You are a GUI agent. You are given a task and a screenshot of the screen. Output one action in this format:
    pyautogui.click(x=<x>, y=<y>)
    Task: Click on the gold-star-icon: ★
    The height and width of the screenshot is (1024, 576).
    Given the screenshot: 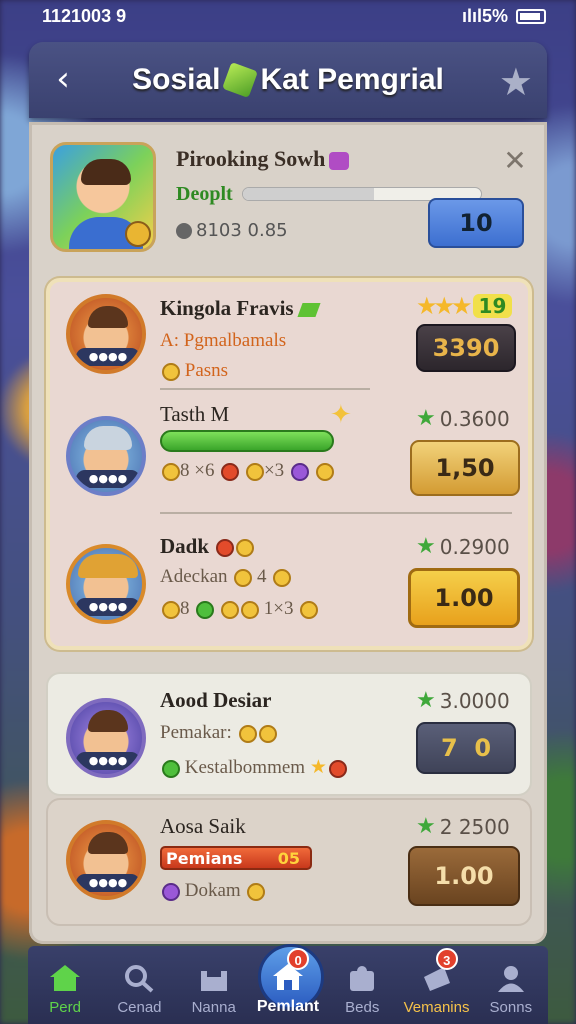 What is the action you would take?
    pyautogui.click(x=318, y=767)
    